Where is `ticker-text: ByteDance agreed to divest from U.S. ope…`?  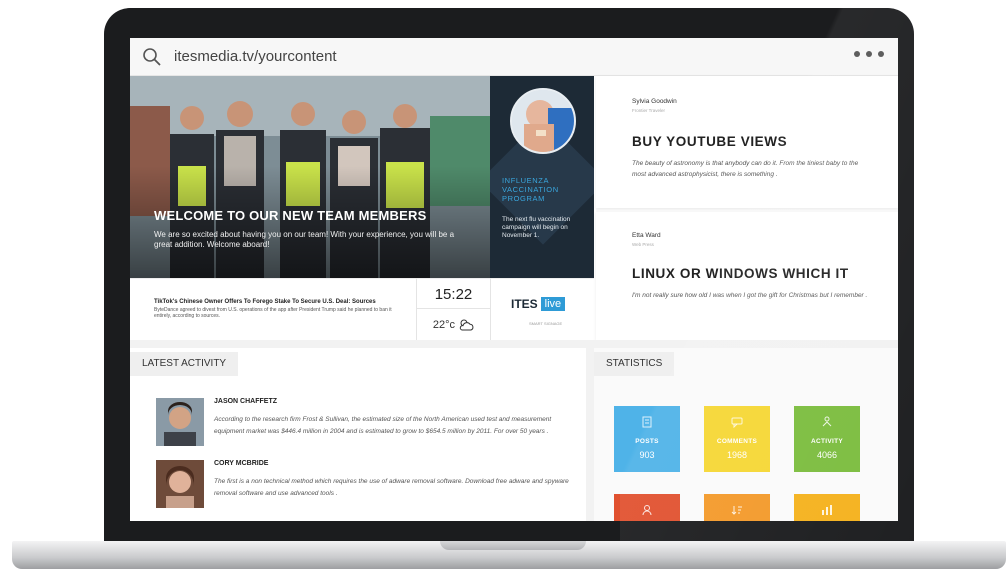
ticker-text: ByteDance agreed to divest from U.S. ope… is located at coordinates (273, 313).